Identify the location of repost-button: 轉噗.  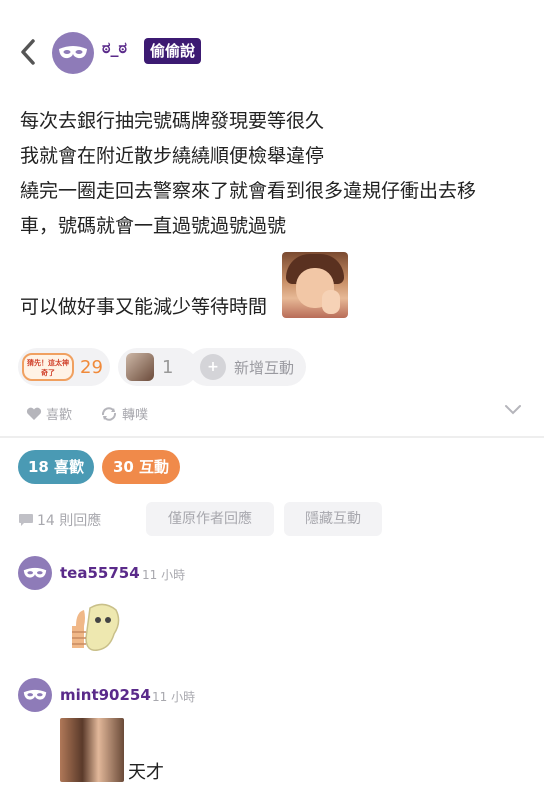
(124, 413).